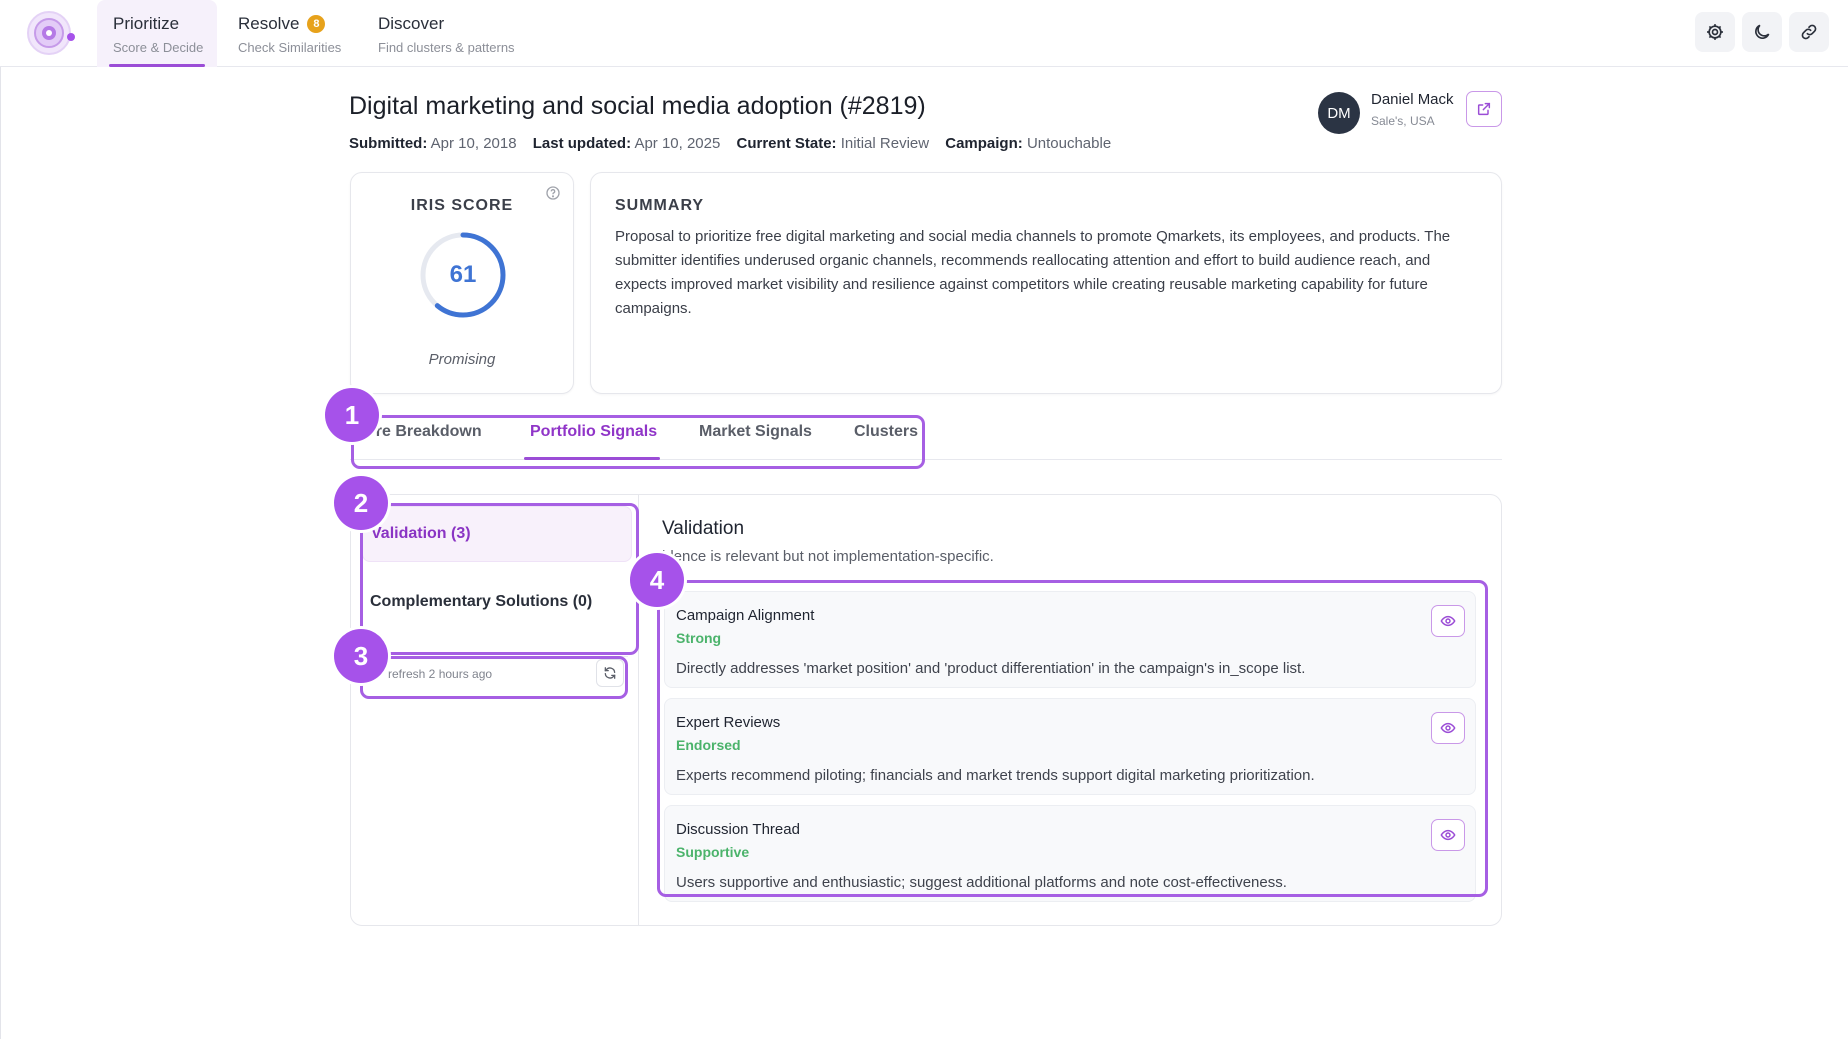  I want to click on score-verdict: Promising, so click(462, 359).